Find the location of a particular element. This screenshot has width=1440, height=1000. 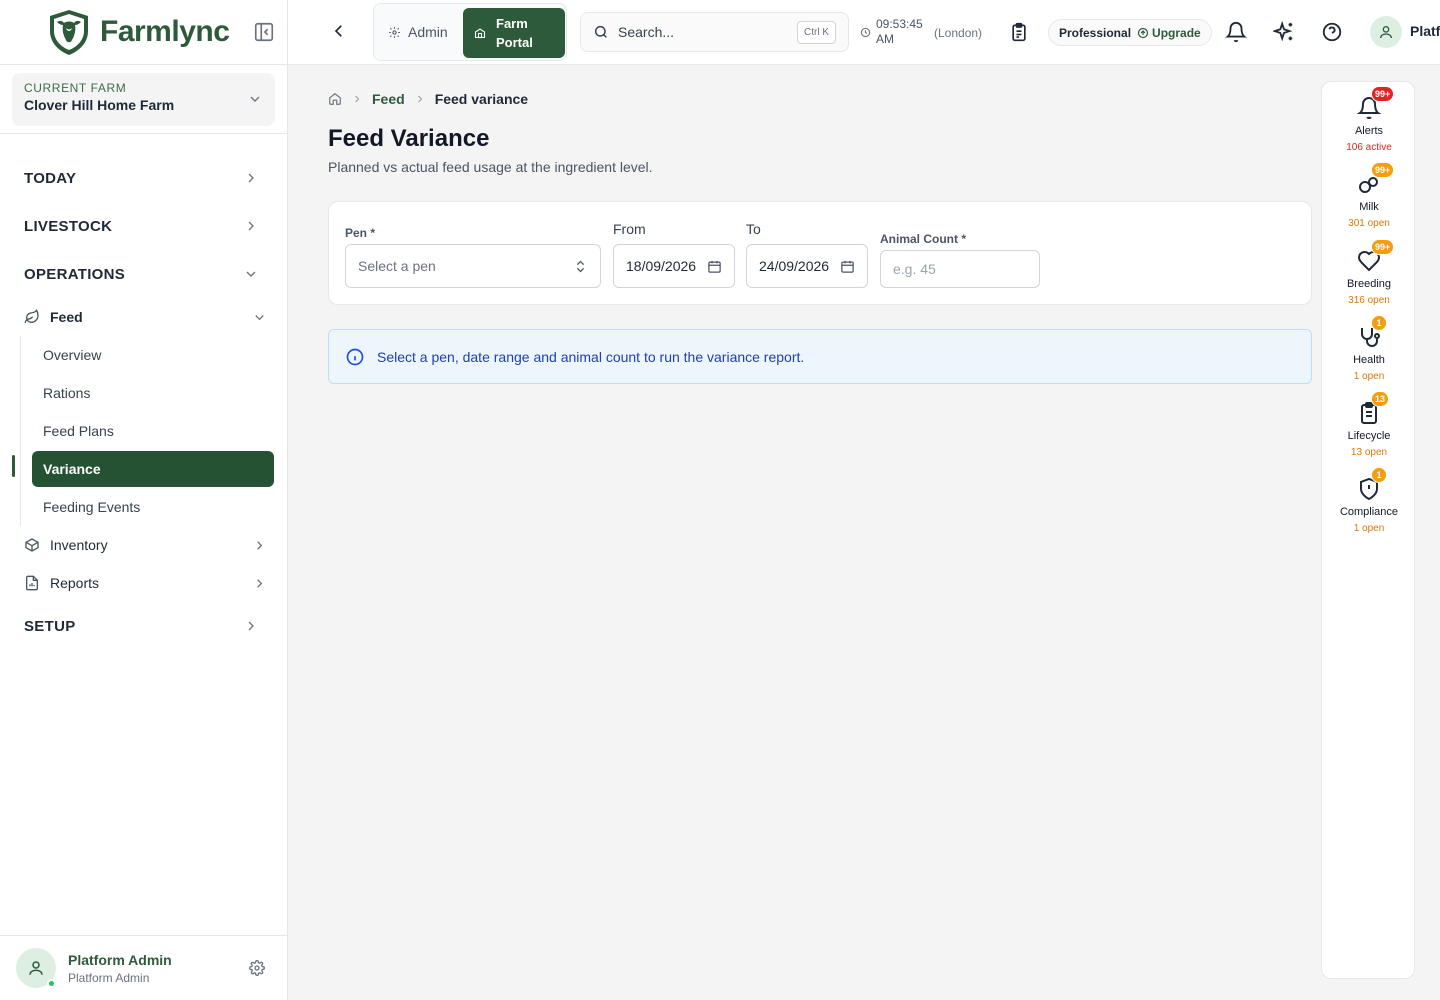

sub-item-rations: Rations is located at coordinates (154, 393).